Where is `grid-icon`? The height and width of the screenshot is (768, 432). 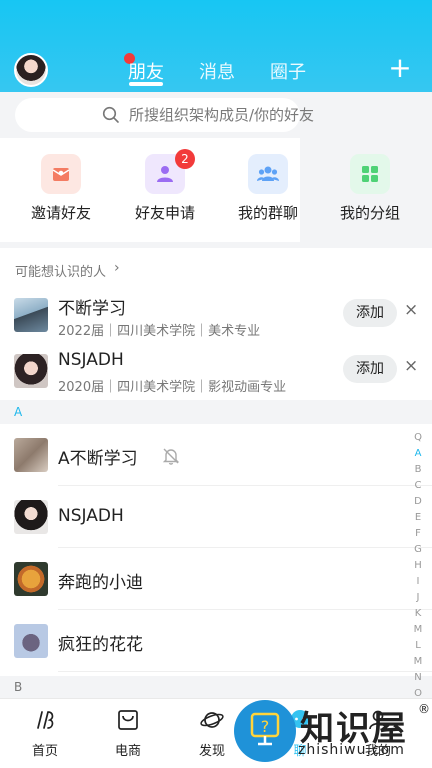
grid-icon is located at coordinates (370, 174).